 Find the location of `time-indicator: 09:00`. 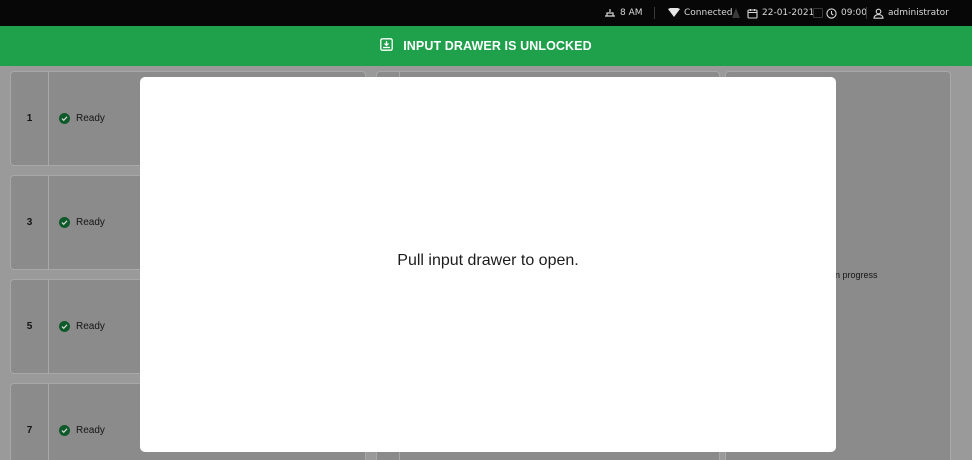

time-indicator: 09:00 is located at coordinates (846, 13).